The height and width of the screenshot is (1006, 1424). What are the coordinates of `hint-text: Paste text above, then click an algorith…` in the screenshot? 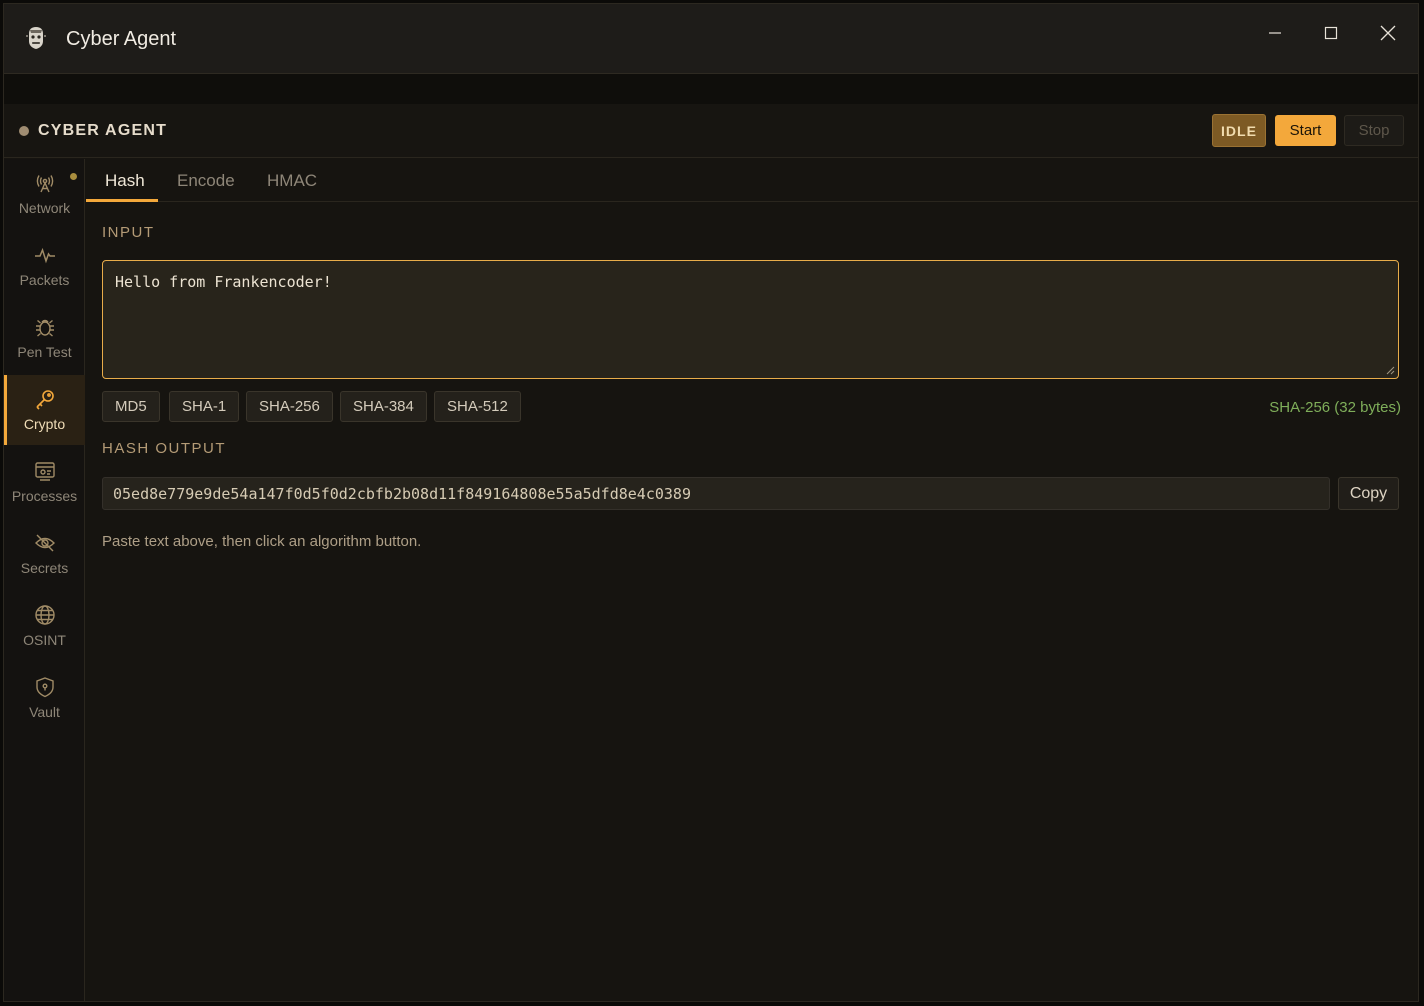 It's located at (262, 541).